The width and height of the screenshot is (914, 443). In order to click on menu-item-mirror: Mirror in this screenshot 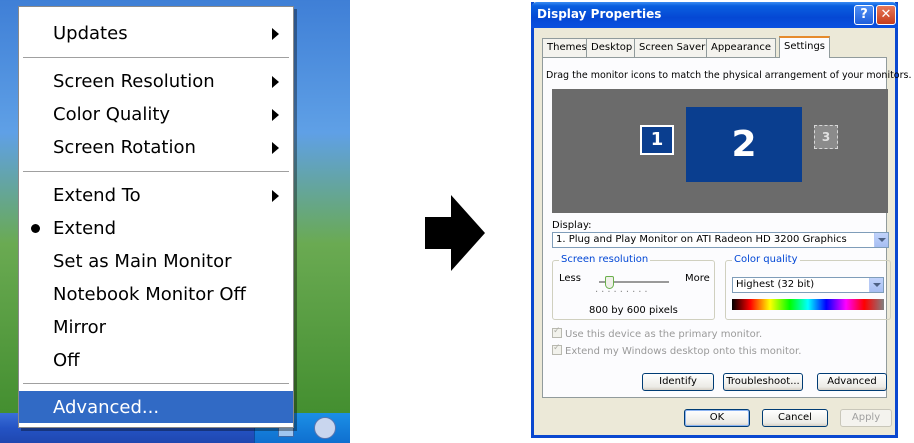, I will do `click(156, 327)`.